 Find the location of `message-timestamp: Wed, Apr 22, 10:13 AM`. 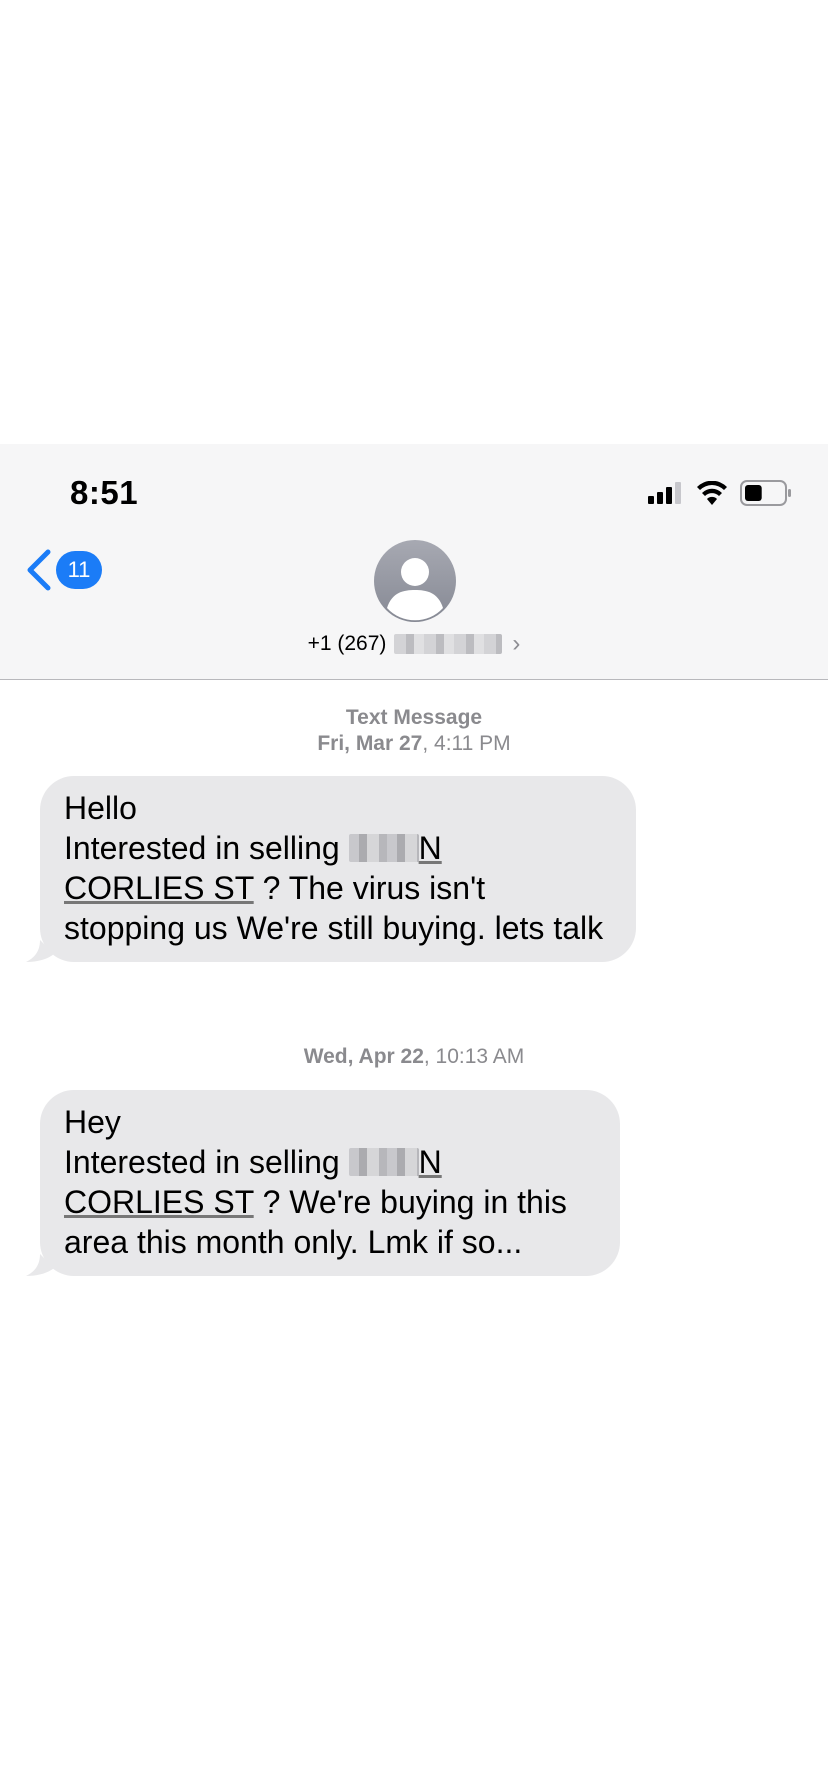

message-timestamp: Wed, Apr 22, 10:13 AM is located at coordinates (414, 1056).